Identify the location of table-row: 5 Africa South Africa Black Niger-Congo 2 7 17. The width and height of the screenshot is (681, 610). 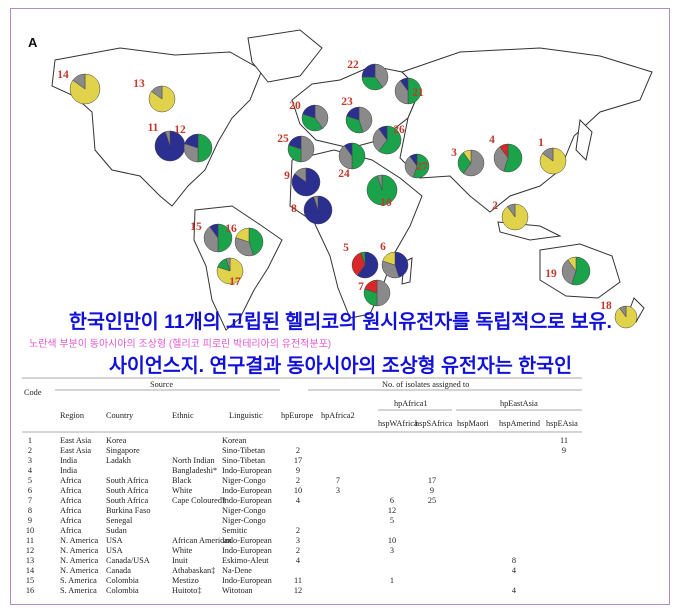
(232, 480).